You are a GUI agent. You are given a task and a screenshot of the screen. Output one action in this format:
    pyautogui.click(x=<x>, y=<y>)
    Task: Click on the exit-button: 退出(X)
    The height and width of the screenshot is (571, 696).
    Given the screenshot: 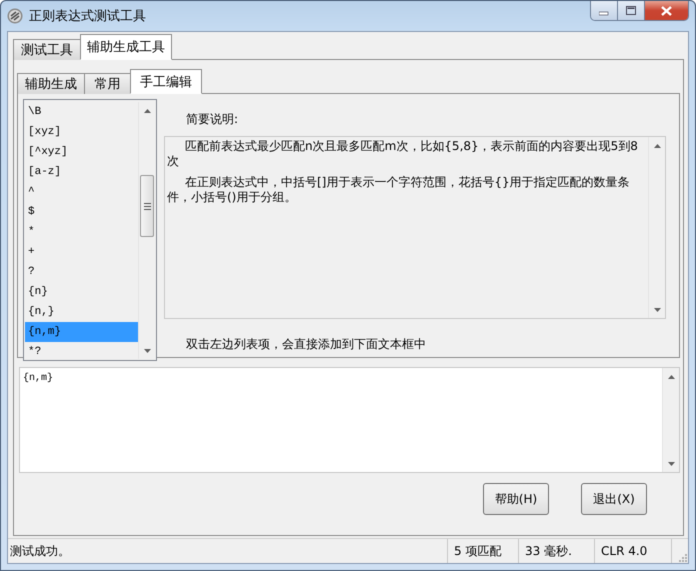 What is the action you would take?
    pyautogui.click(x=614, y=499)
    